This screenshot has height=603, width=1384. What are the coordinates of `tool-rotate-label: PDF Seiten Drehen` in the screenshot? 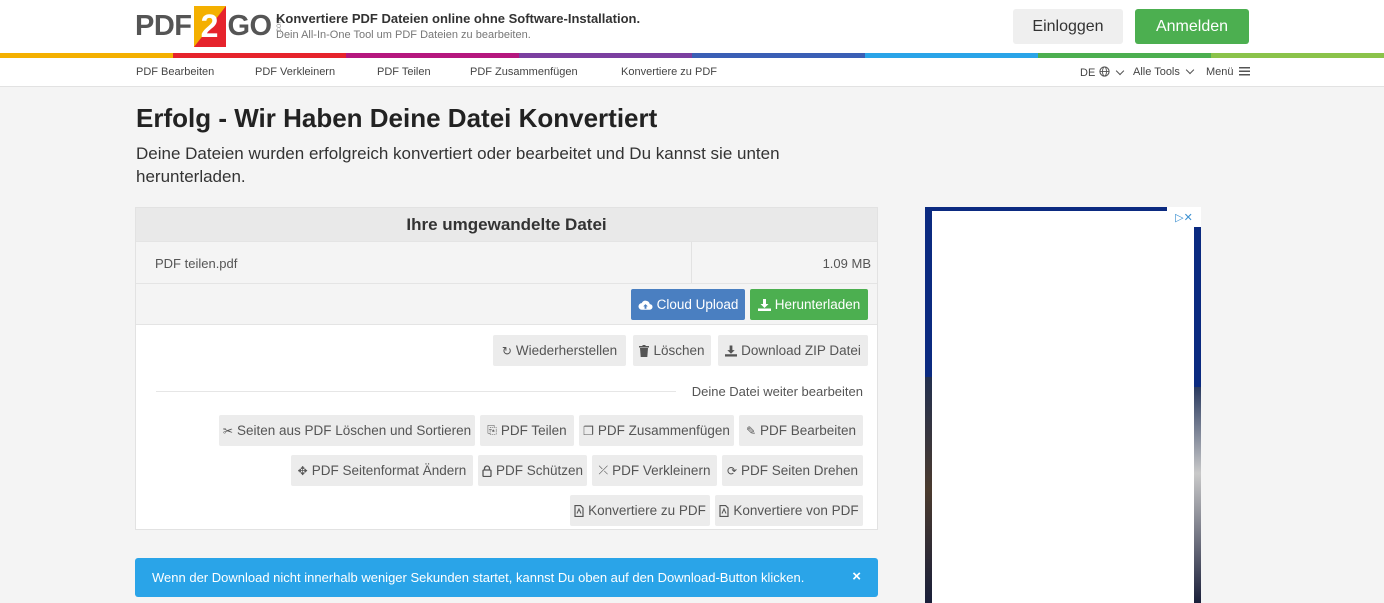 It's located at (800, 470).